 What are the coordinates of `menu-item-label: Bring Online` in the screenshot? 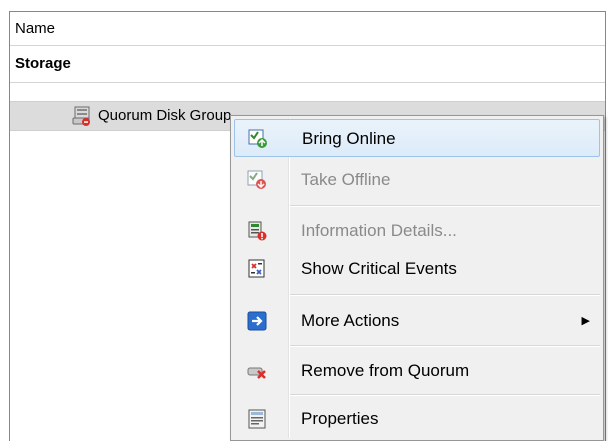 It's located at (349, 138).